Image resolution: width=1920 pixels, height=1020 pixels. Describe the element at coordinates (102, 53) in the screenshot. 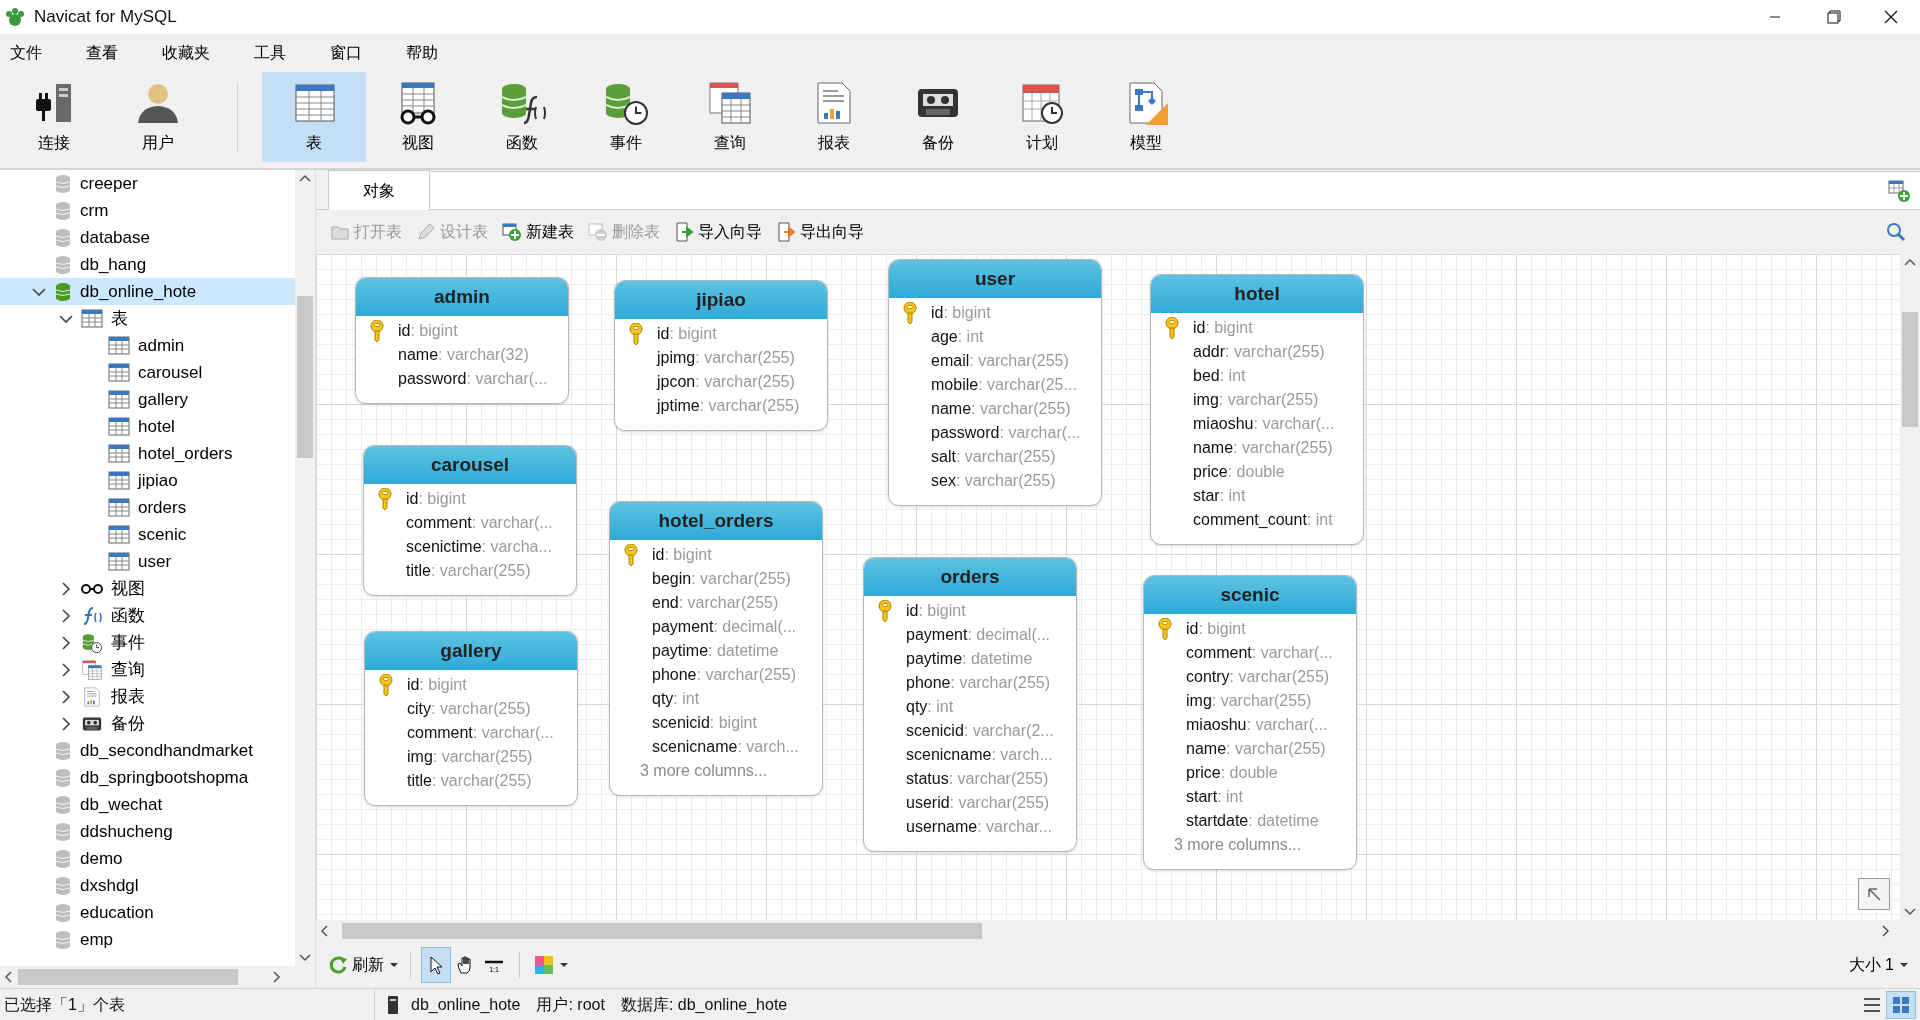

I see `menu-item: 查看` at that location.